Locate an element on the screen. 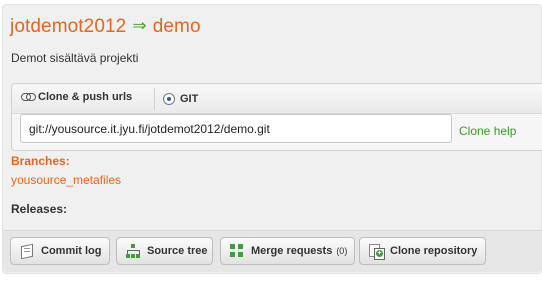 This screenshot has height=284, width=542. merge-requests-button: Merge requests (0) is located at coordinates (287, 251).